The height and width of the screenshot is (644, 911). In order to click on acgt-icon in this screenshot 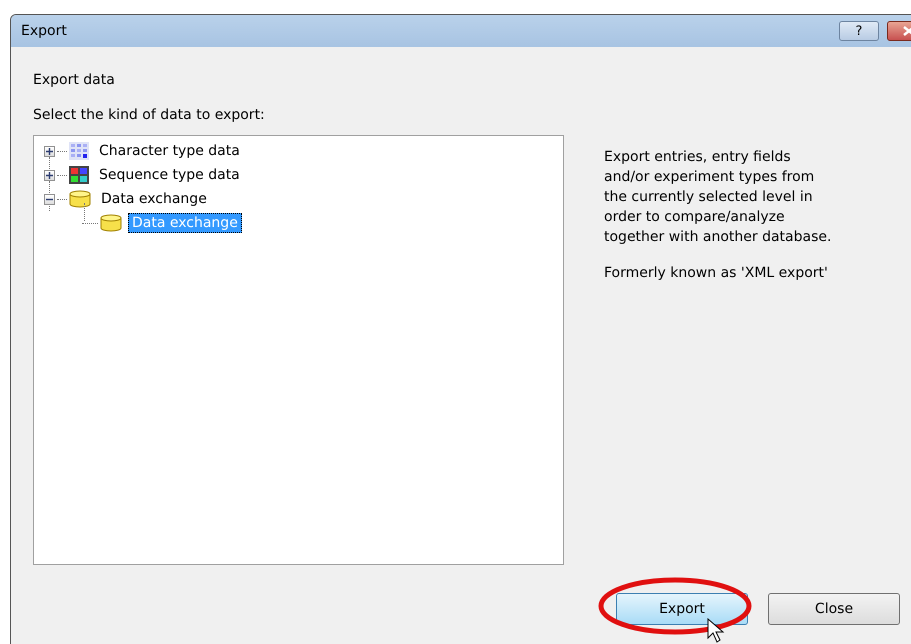, I will do `click(79, 175)`.